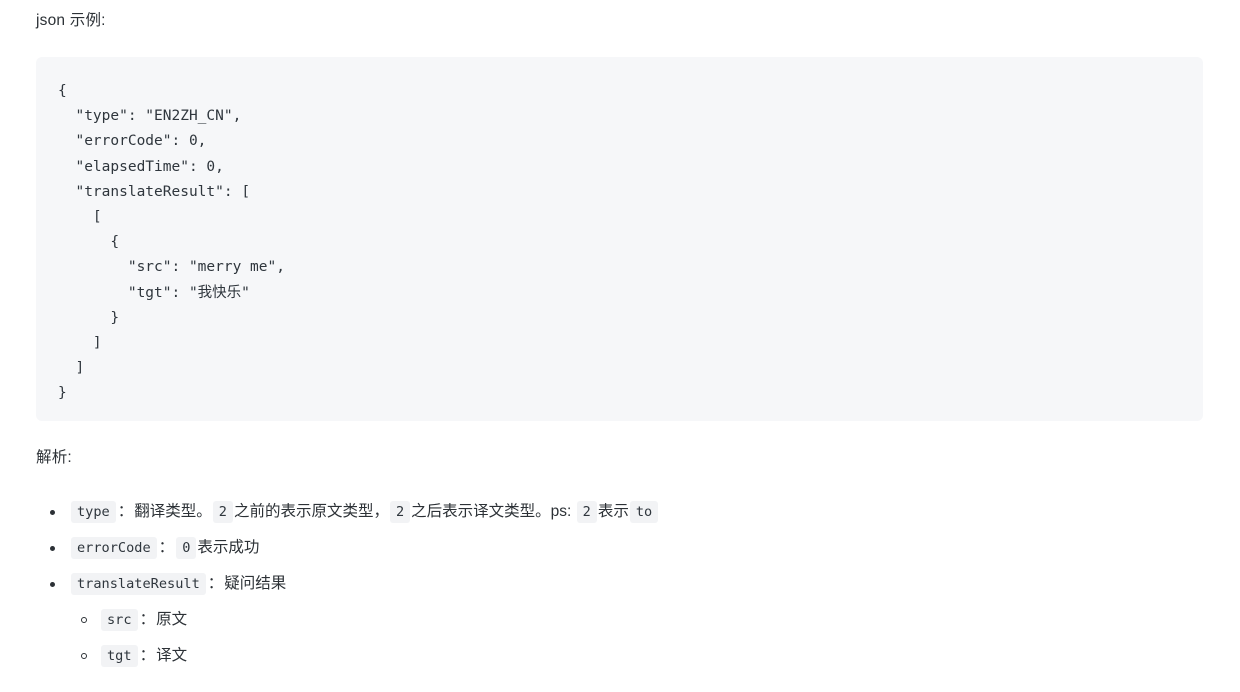 The image size is (1240, 692). I want to click on list-item: type ：翻译类型。 2 之前的表示原文类型， 2 之后表示译文类型。ps: 2 表示 to, so click(616, 512).